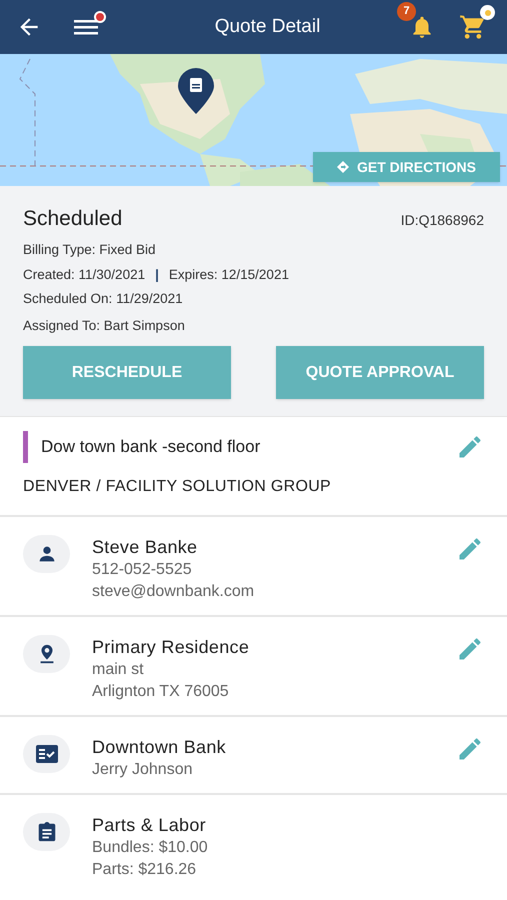 The height and width of the screenshot is (900, 507). I want to click on directions-icon, so click(342, 167).